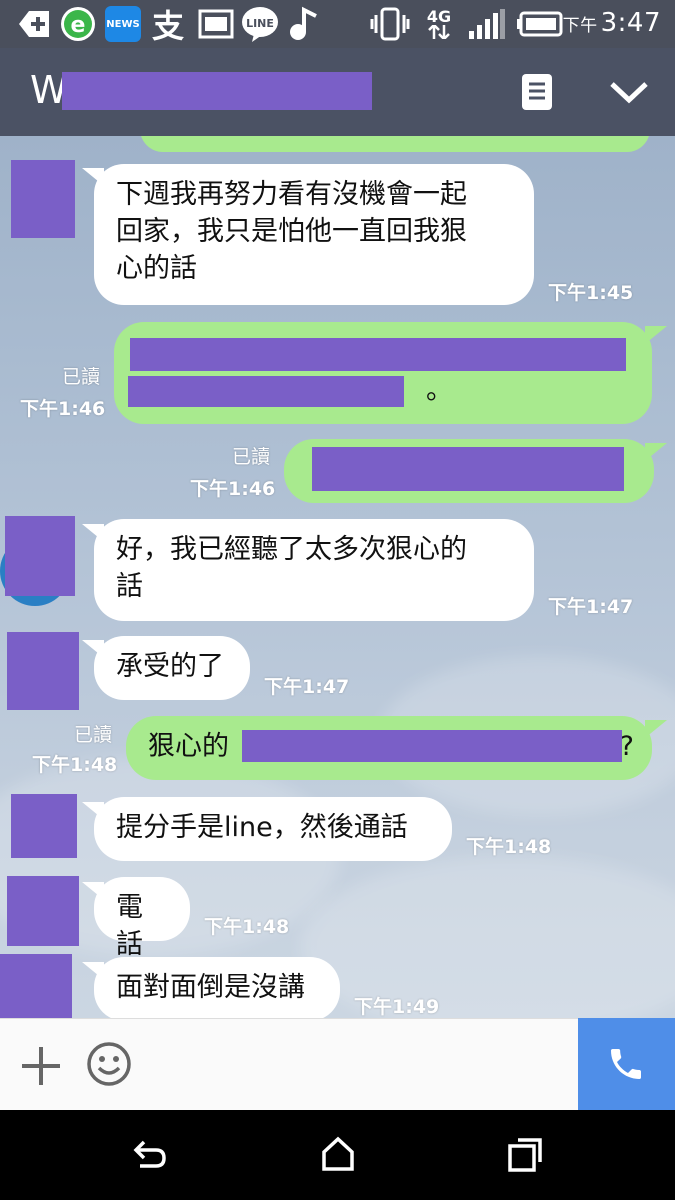  I want to click on news-label: NEWS, so click(123, 24).